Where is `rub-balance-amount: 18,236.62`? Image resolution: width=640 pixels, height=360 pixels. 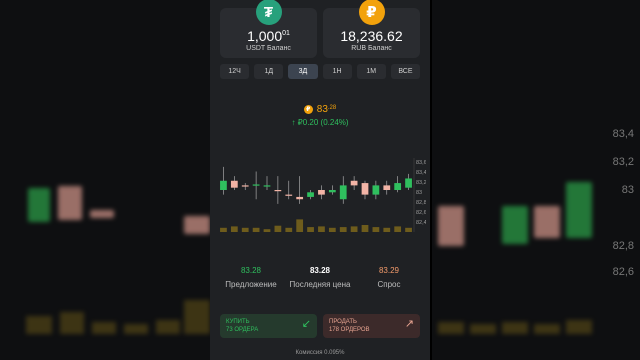
rub-balance-amount: 18,236.62 is located at coordinates (371, 36).